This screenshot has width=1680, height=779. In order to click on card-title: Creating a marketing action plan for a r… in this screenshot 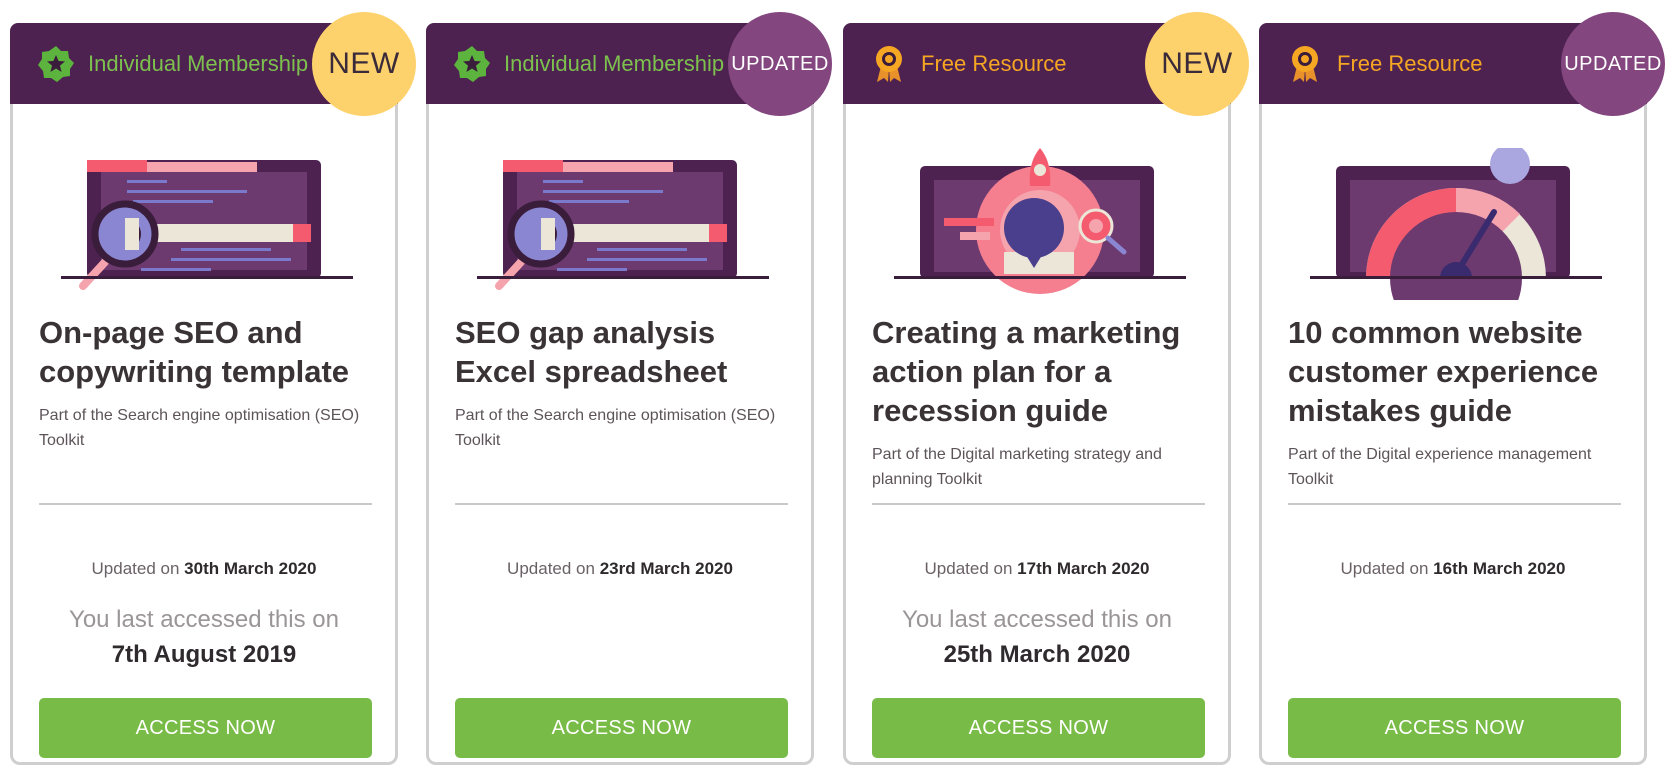, I will do `click(1026, 371)`.